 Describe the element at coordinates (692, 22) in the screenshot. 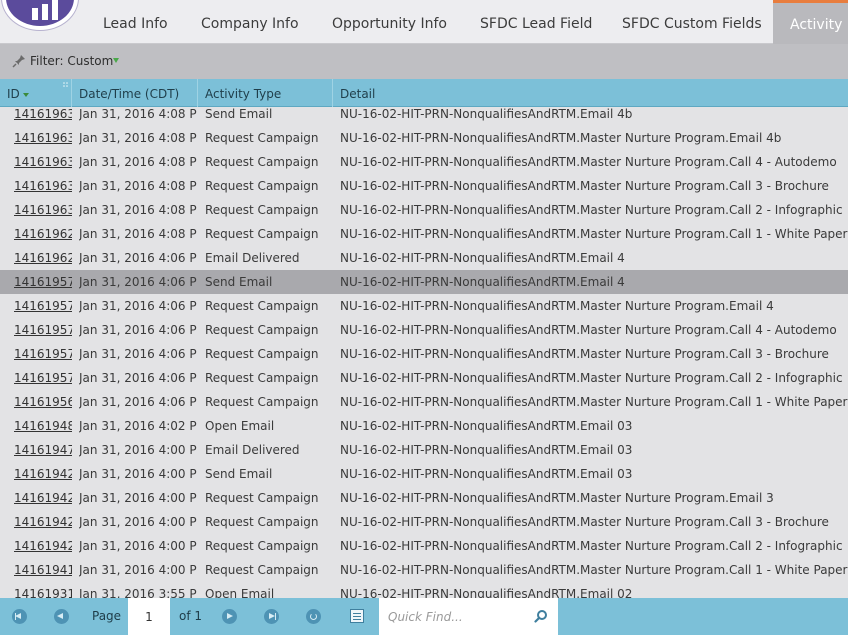

I see `tab-sfdc-custom-fields: SFDC Custom Fields` at that location.